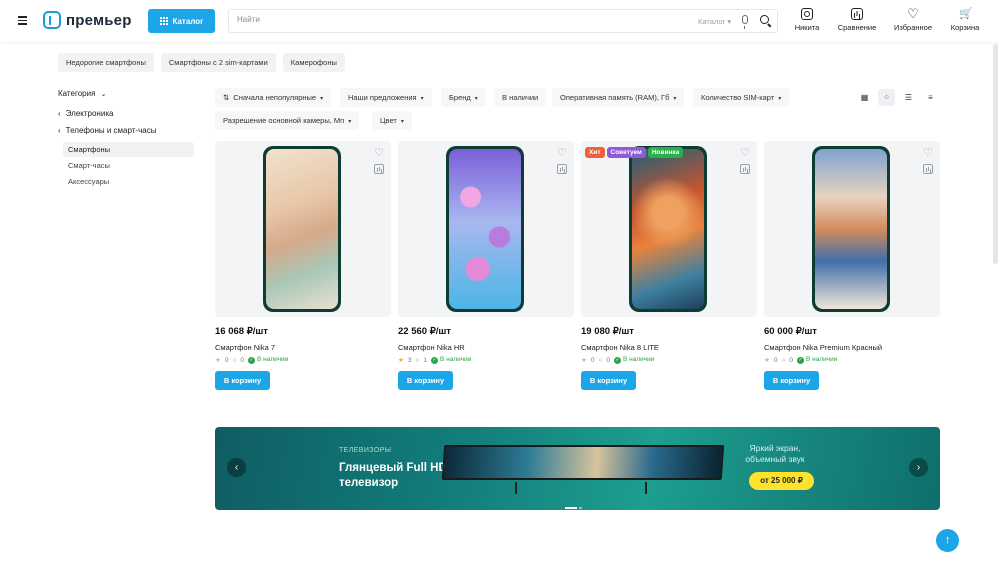 The width and height of the screenshot is (1000, 563). I want to click on filter-in-stock: В наличии, so click(520, 97).